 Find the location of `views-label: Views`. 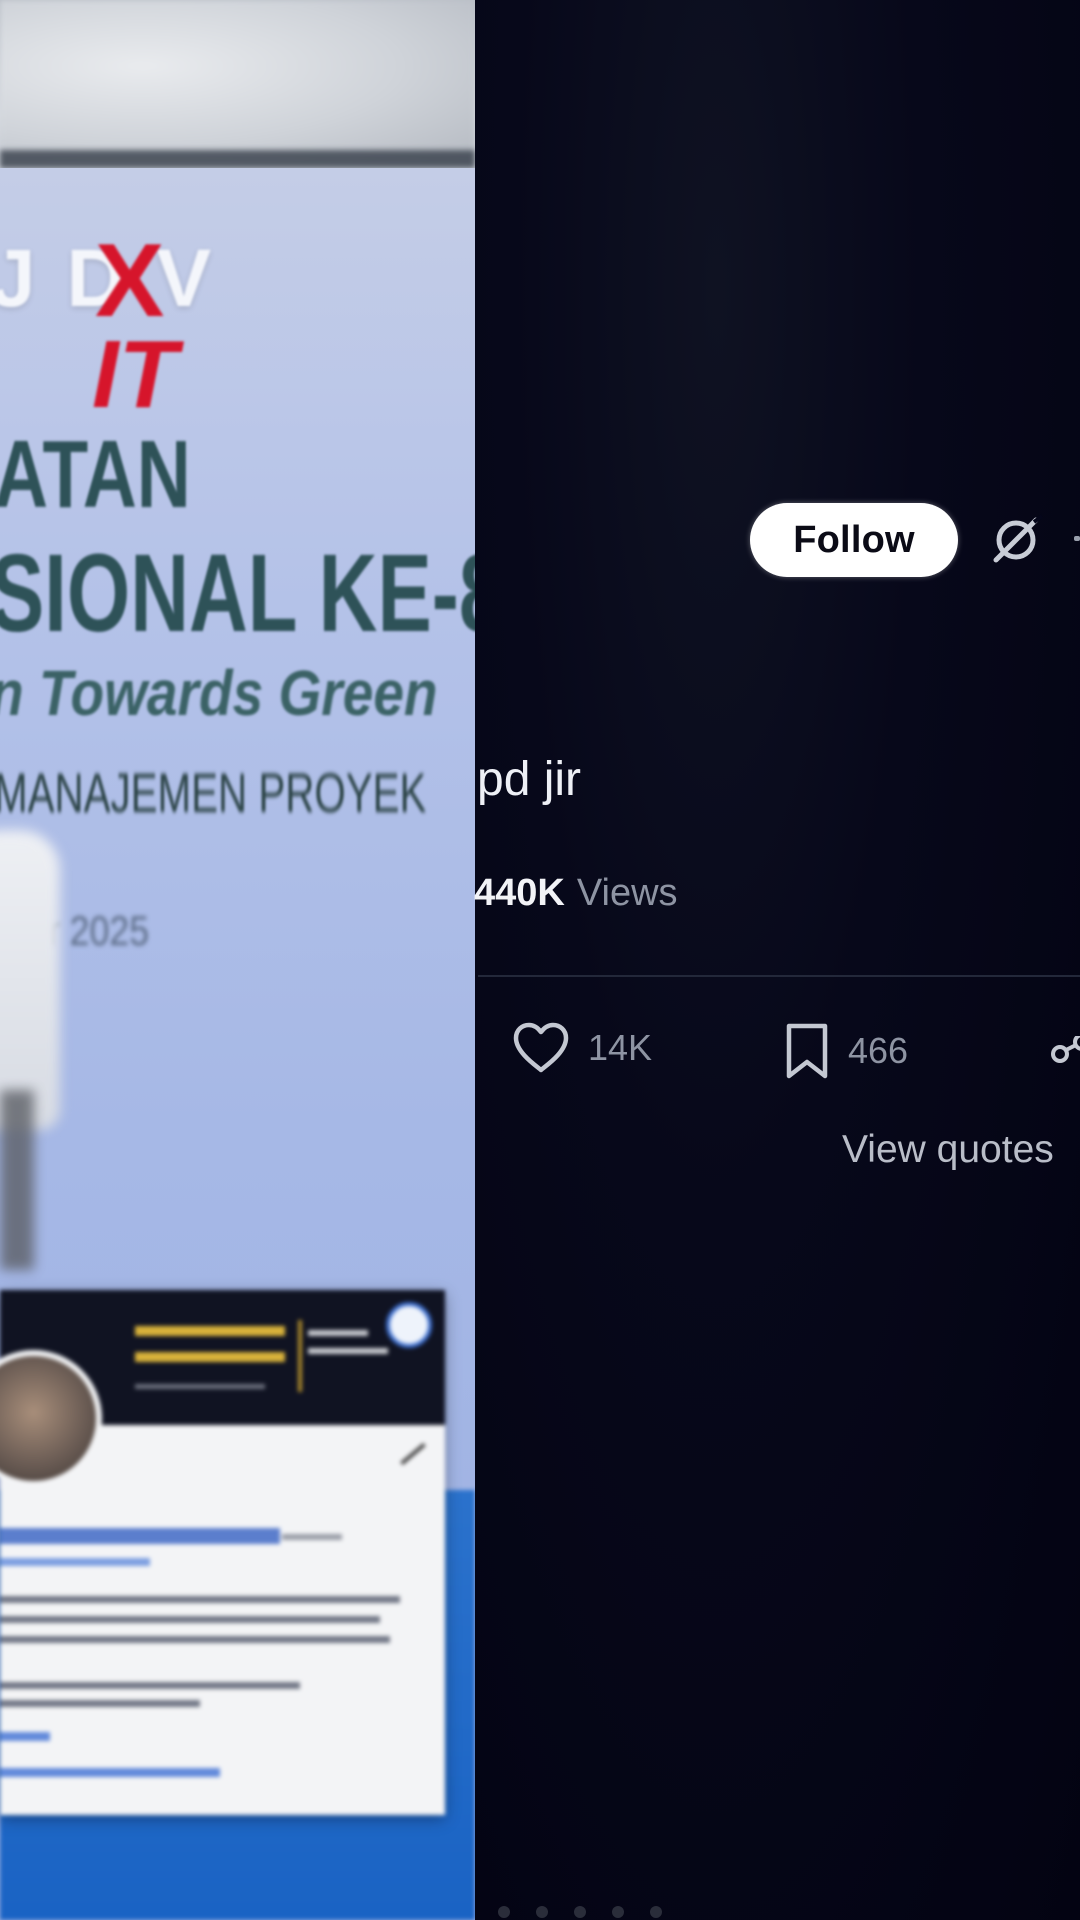

views-label: Views is located at coordinates (627, 893).